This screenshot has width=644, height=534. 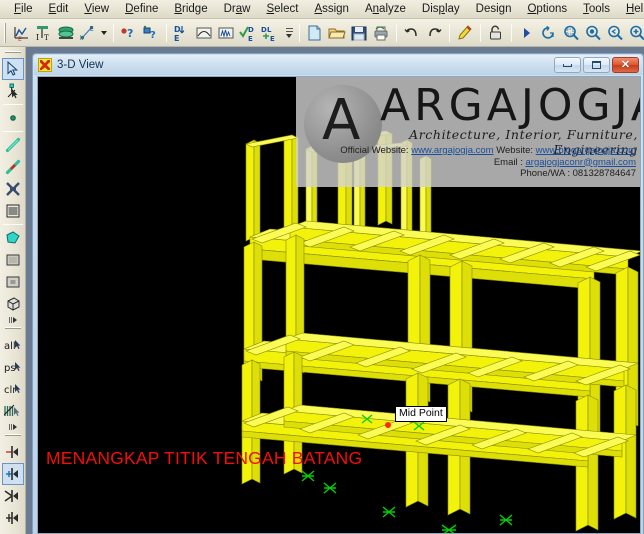 I want to click on point-query-icon: ?, so click(x=129, y=33).